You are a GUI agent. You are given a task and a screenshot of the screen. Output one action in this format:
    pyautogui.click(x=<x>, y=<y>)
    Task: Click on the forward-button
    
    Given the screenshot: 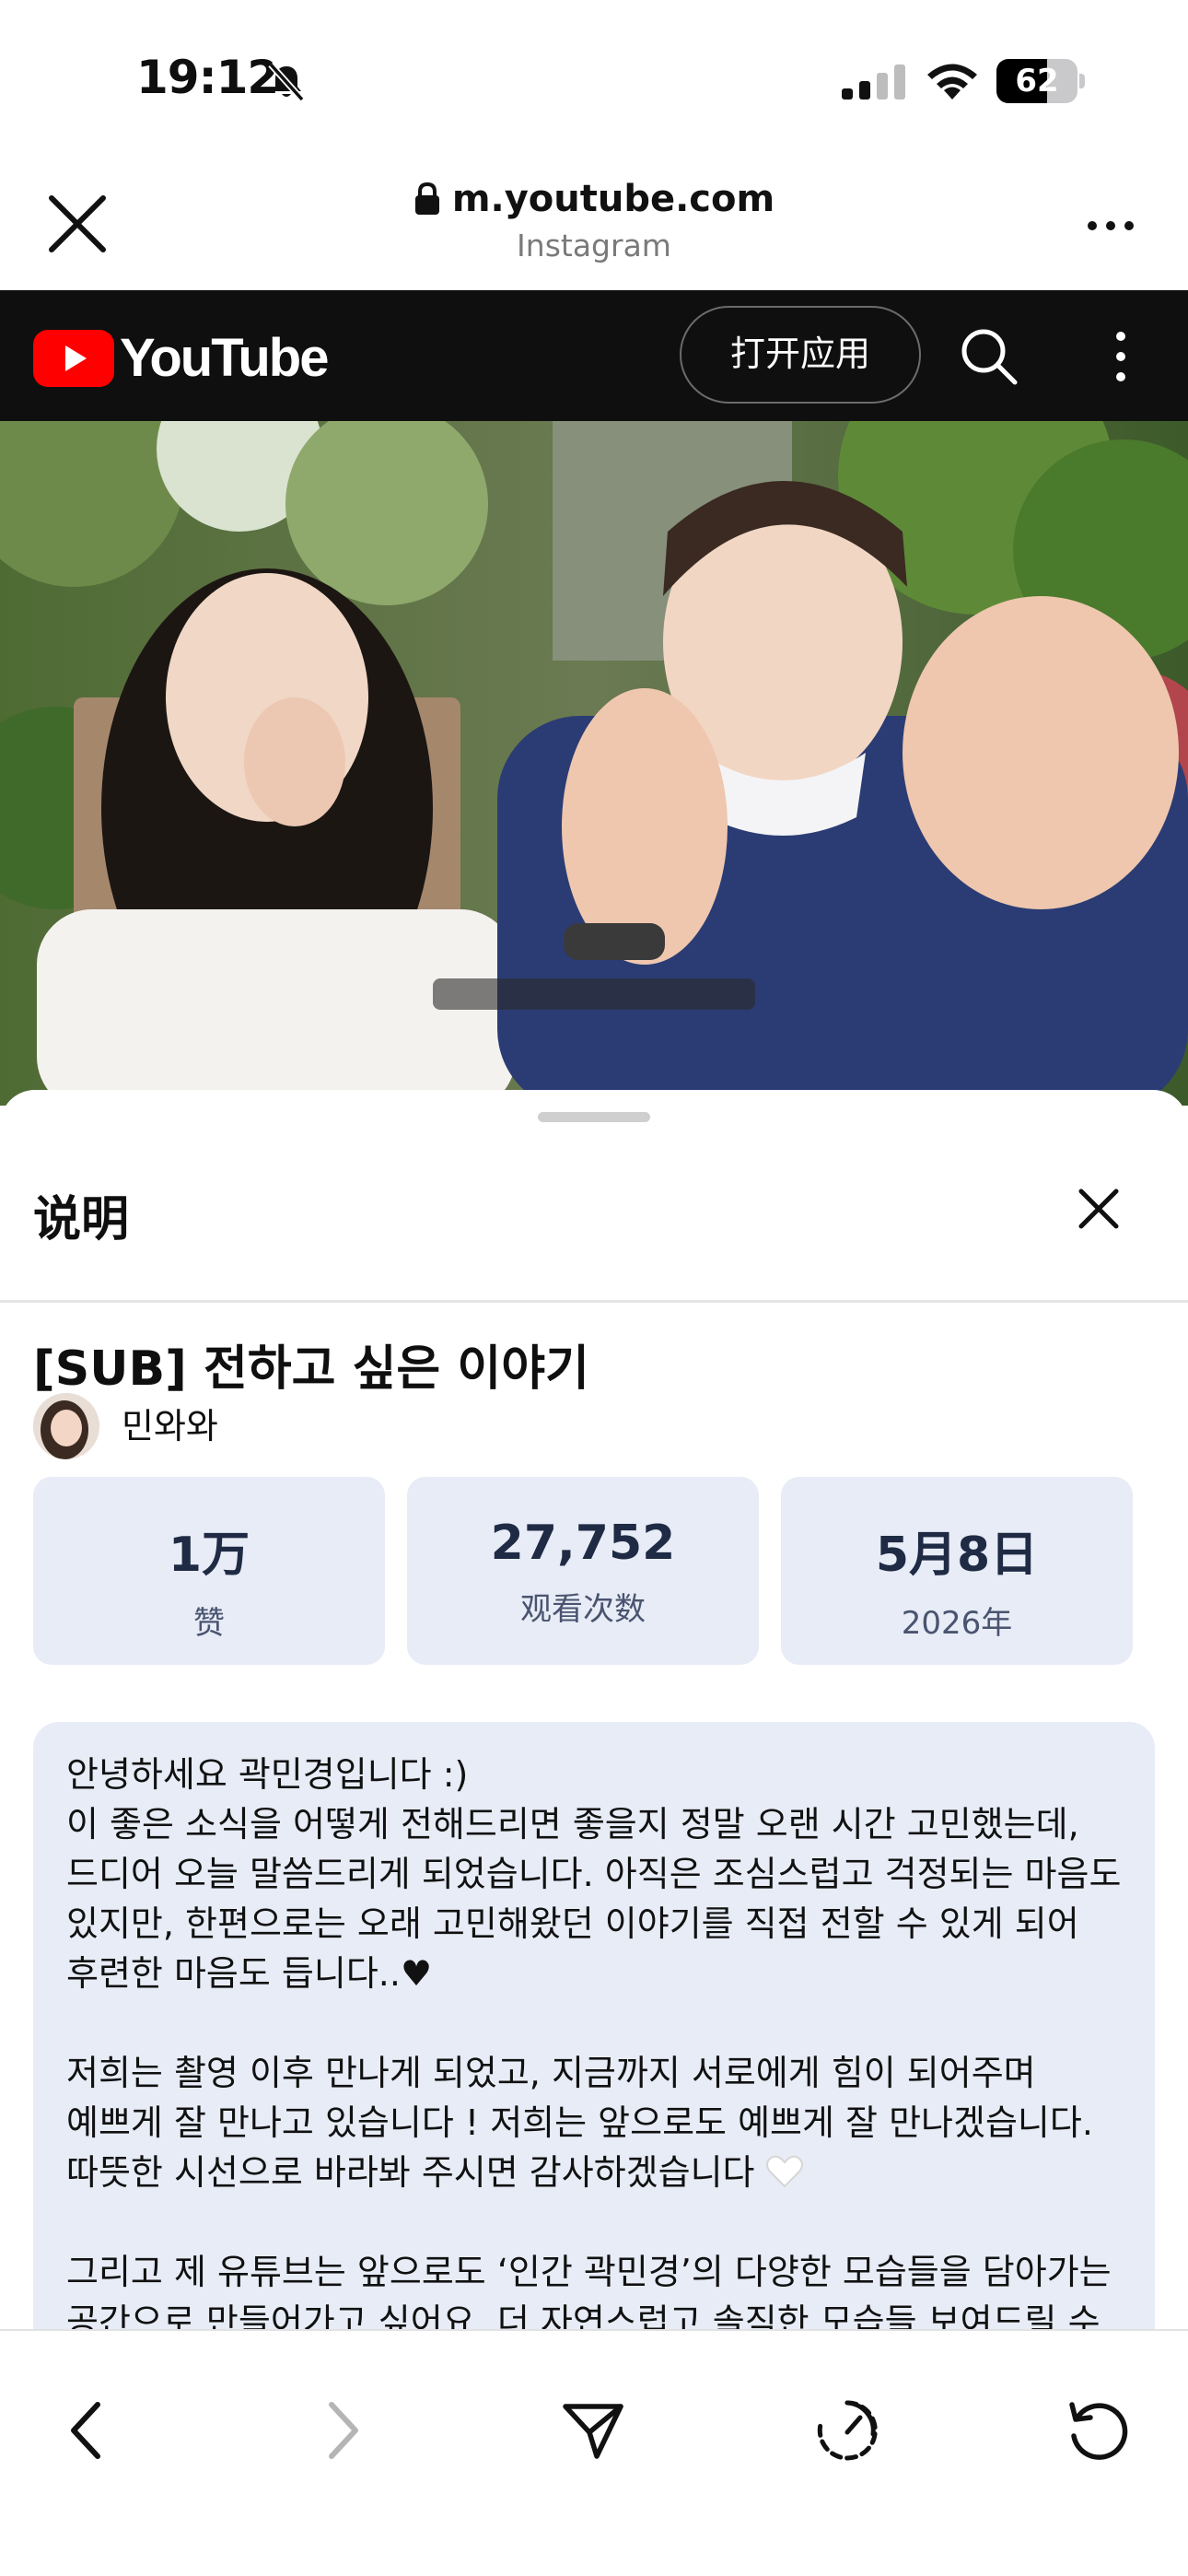 What is the action you would take?
    pyautogui.click(x=342, y=2430)
    